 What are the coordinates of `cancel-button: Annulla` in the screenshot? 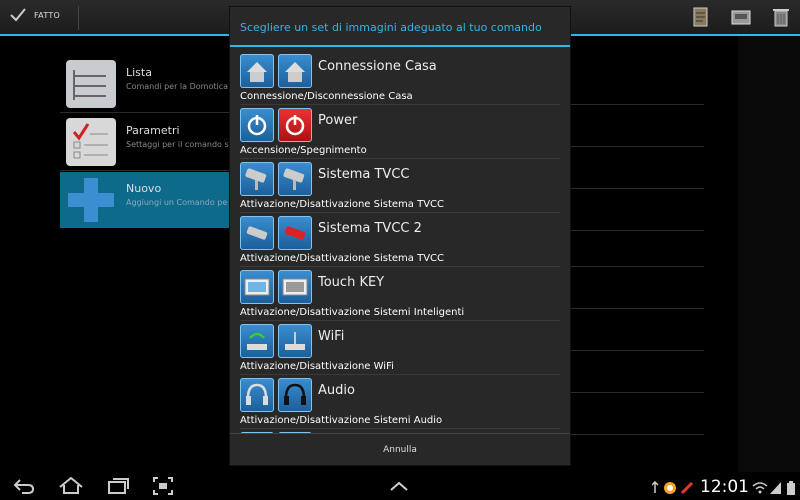 It's located at (400, 450).